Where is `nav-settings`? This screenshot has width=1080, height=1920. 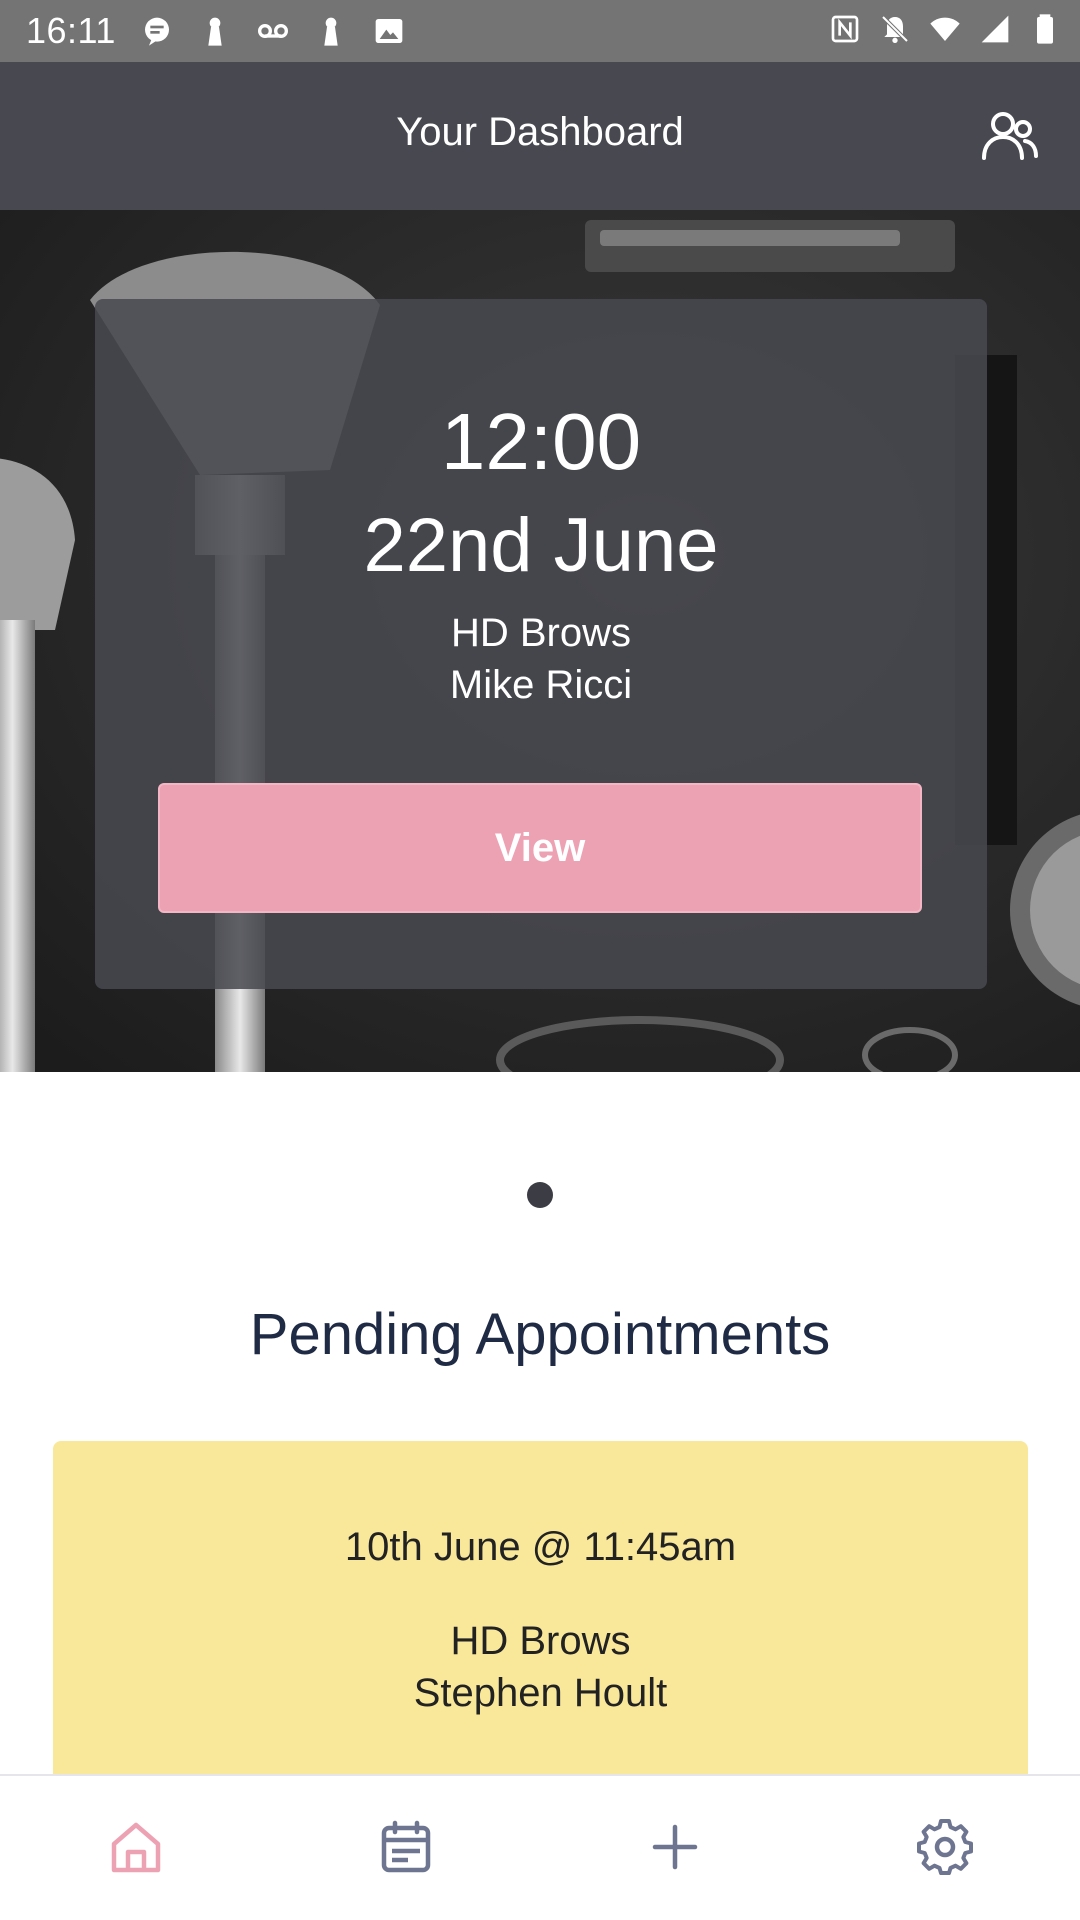 nav-settings is located at coordinates (945, 1847).